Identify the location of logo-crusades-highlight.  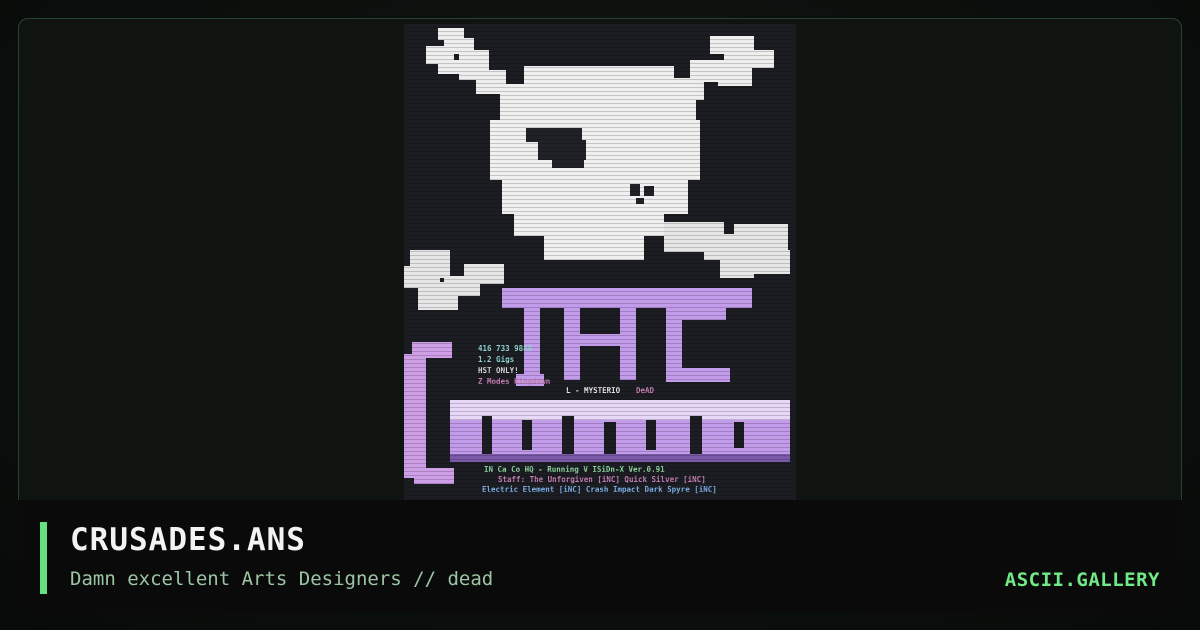
(620, 410).